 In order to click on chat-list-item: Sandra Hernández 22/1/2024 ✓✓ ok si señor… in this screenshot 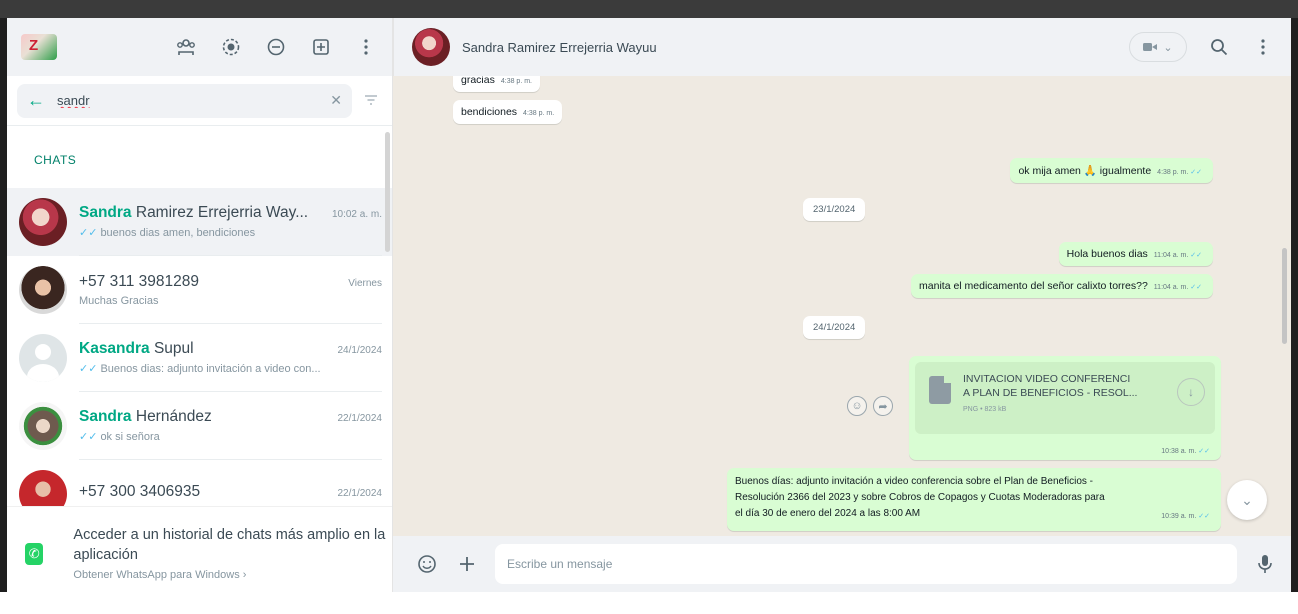, I will do `click(199, 426)`.